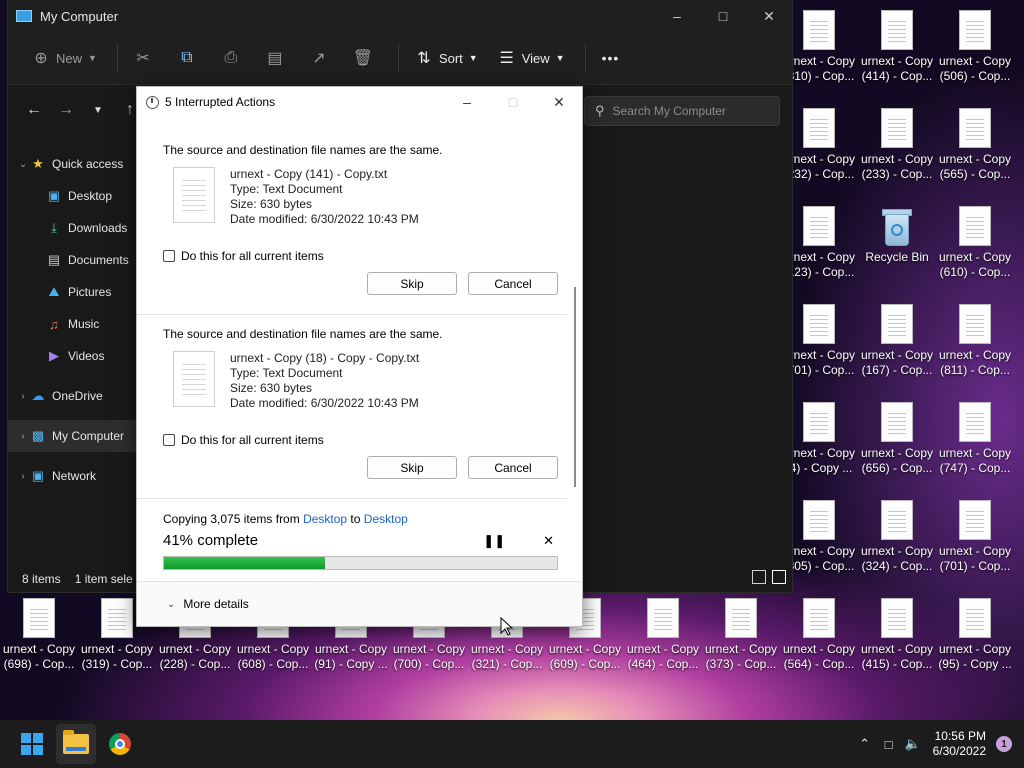 Image resolution: width=1024 pixels, height=768 pixels. Describe the element at coordinates (677, 16) in the screenshot. I see `minimize-button: –` at that location.